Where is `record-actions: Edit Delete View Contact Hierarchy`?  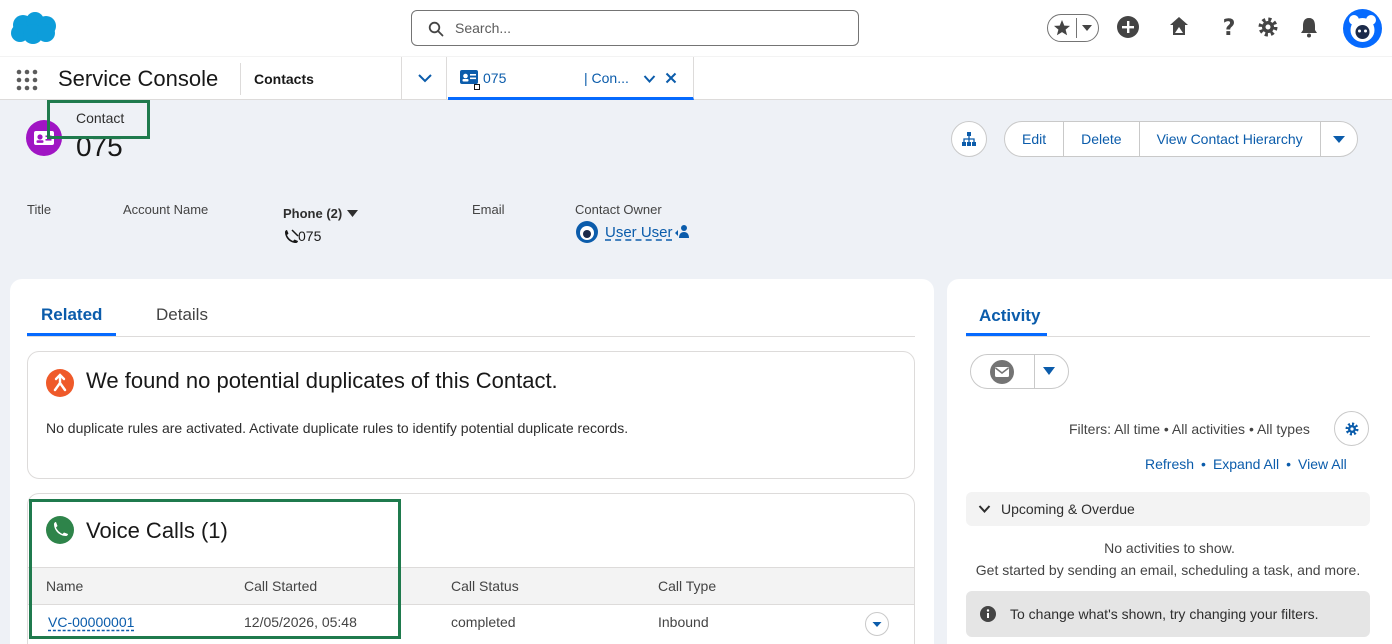
record-actions: Edit Delete View Contact Hierarchy is located at coordinates (1181, 139).